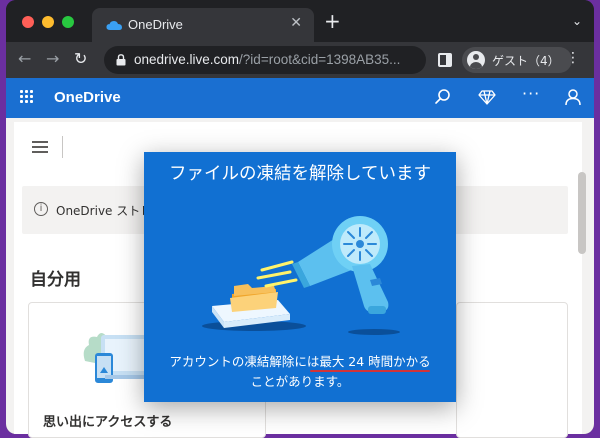  Describe the element at coordinates (27, 97) in the screenshot. I see `app-launcher-icon` at that location.